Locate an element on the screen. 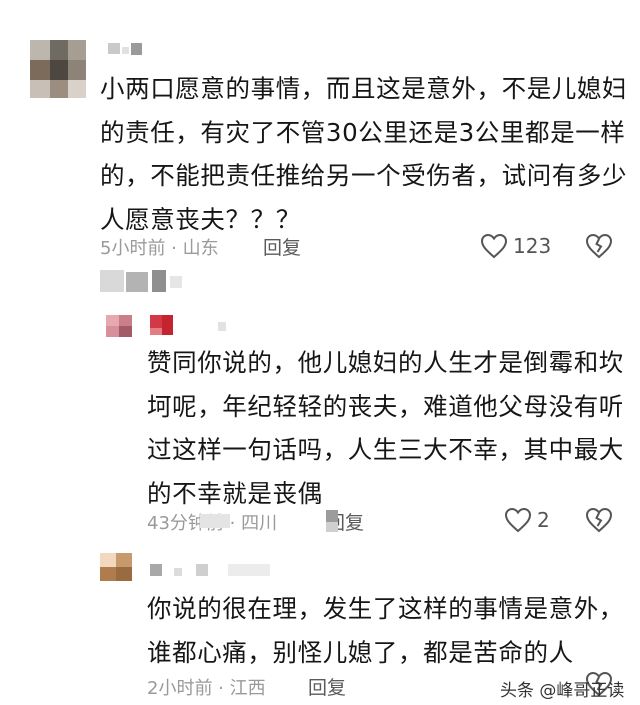 The image size is (640, 705). like-count: 2 is located at coordinates (543, 520).